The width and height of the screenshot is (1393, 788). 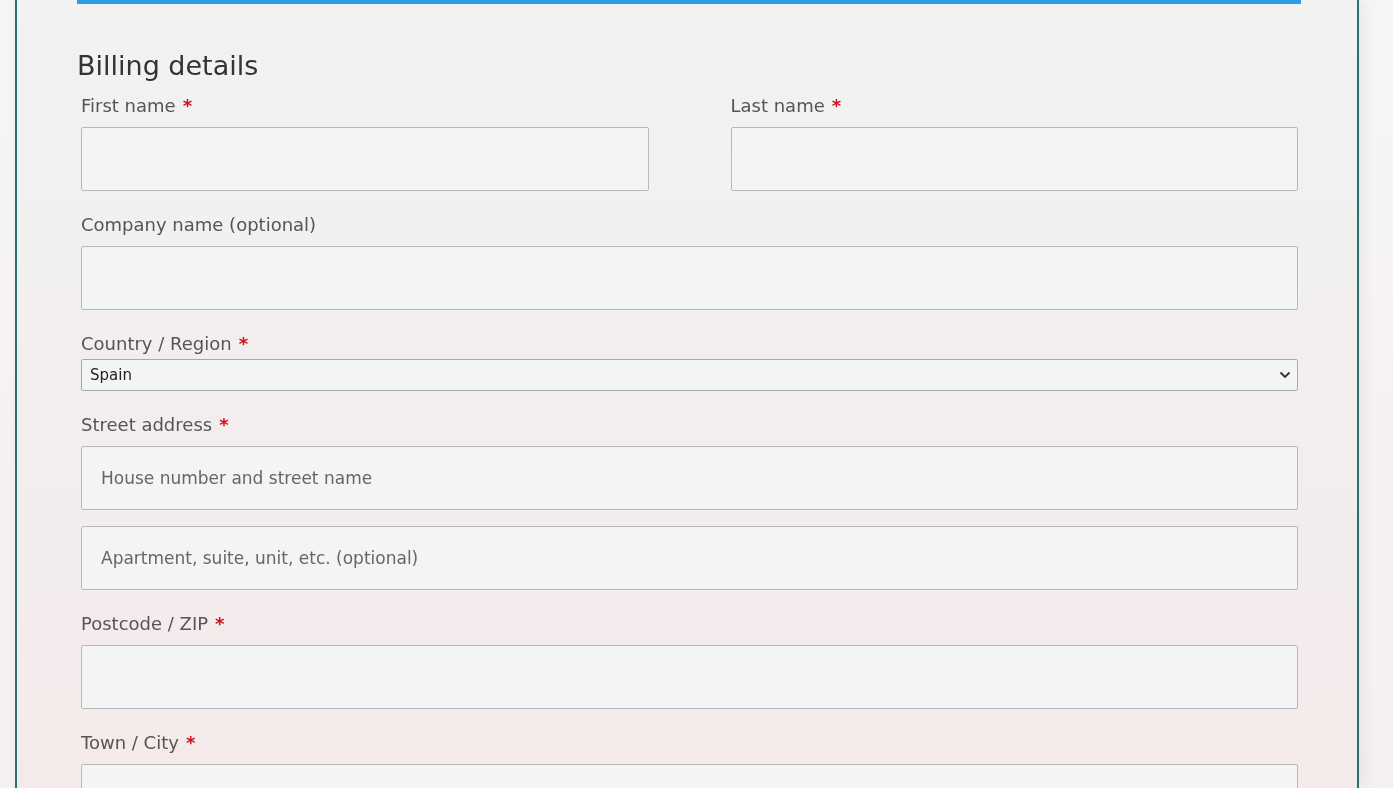 What do you see at coordinates (128, 106) in the screenshot?
I see `field-label: First name` at bounding box center [128, 106].